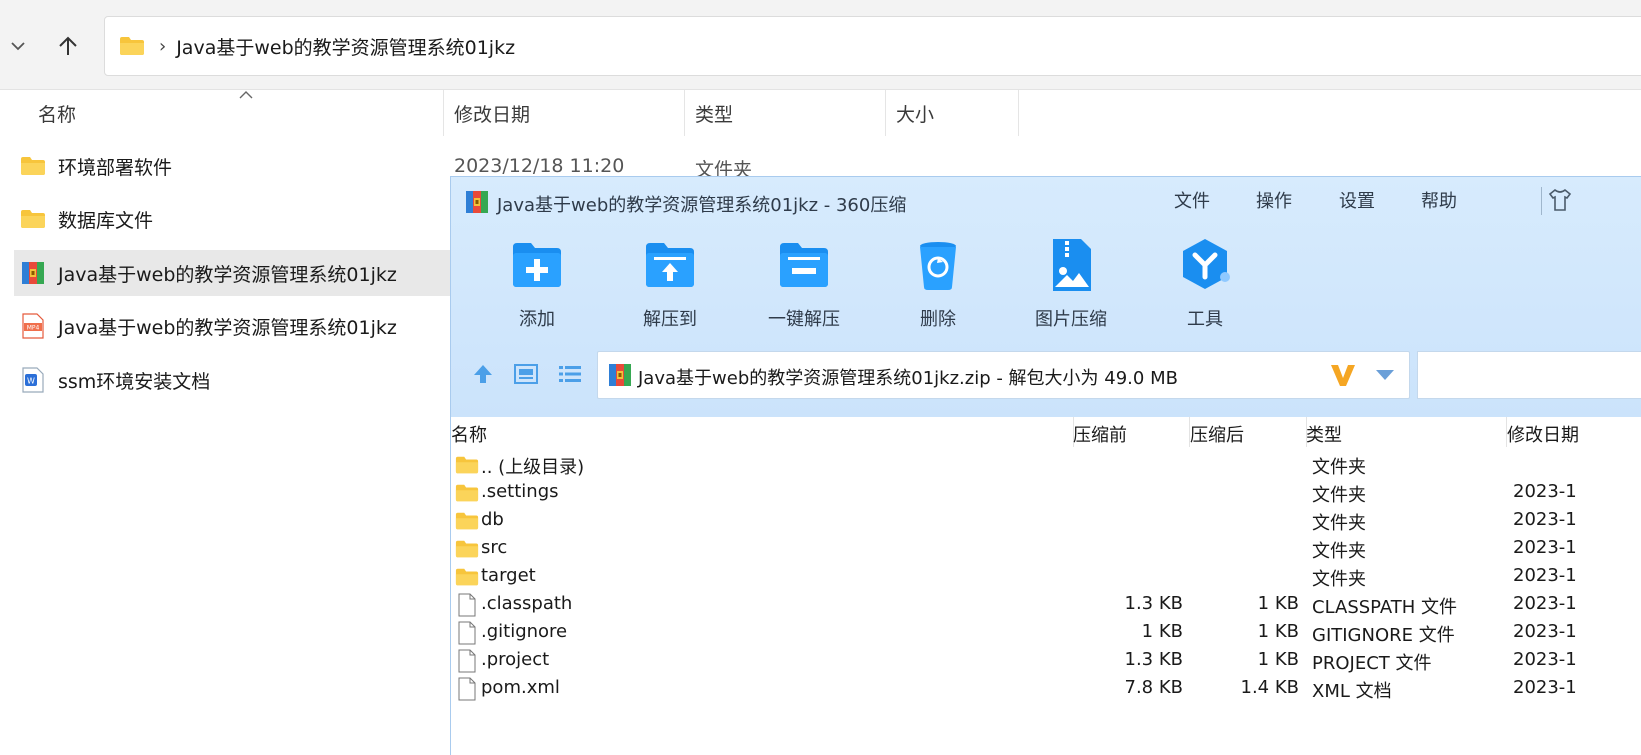 Image resolution: width=1641 pixels, height=755 pixels. What do you see at coordinates (537, 265) in the screenshot?
I see `add-folder-icon` at bounding box center [537, 265].